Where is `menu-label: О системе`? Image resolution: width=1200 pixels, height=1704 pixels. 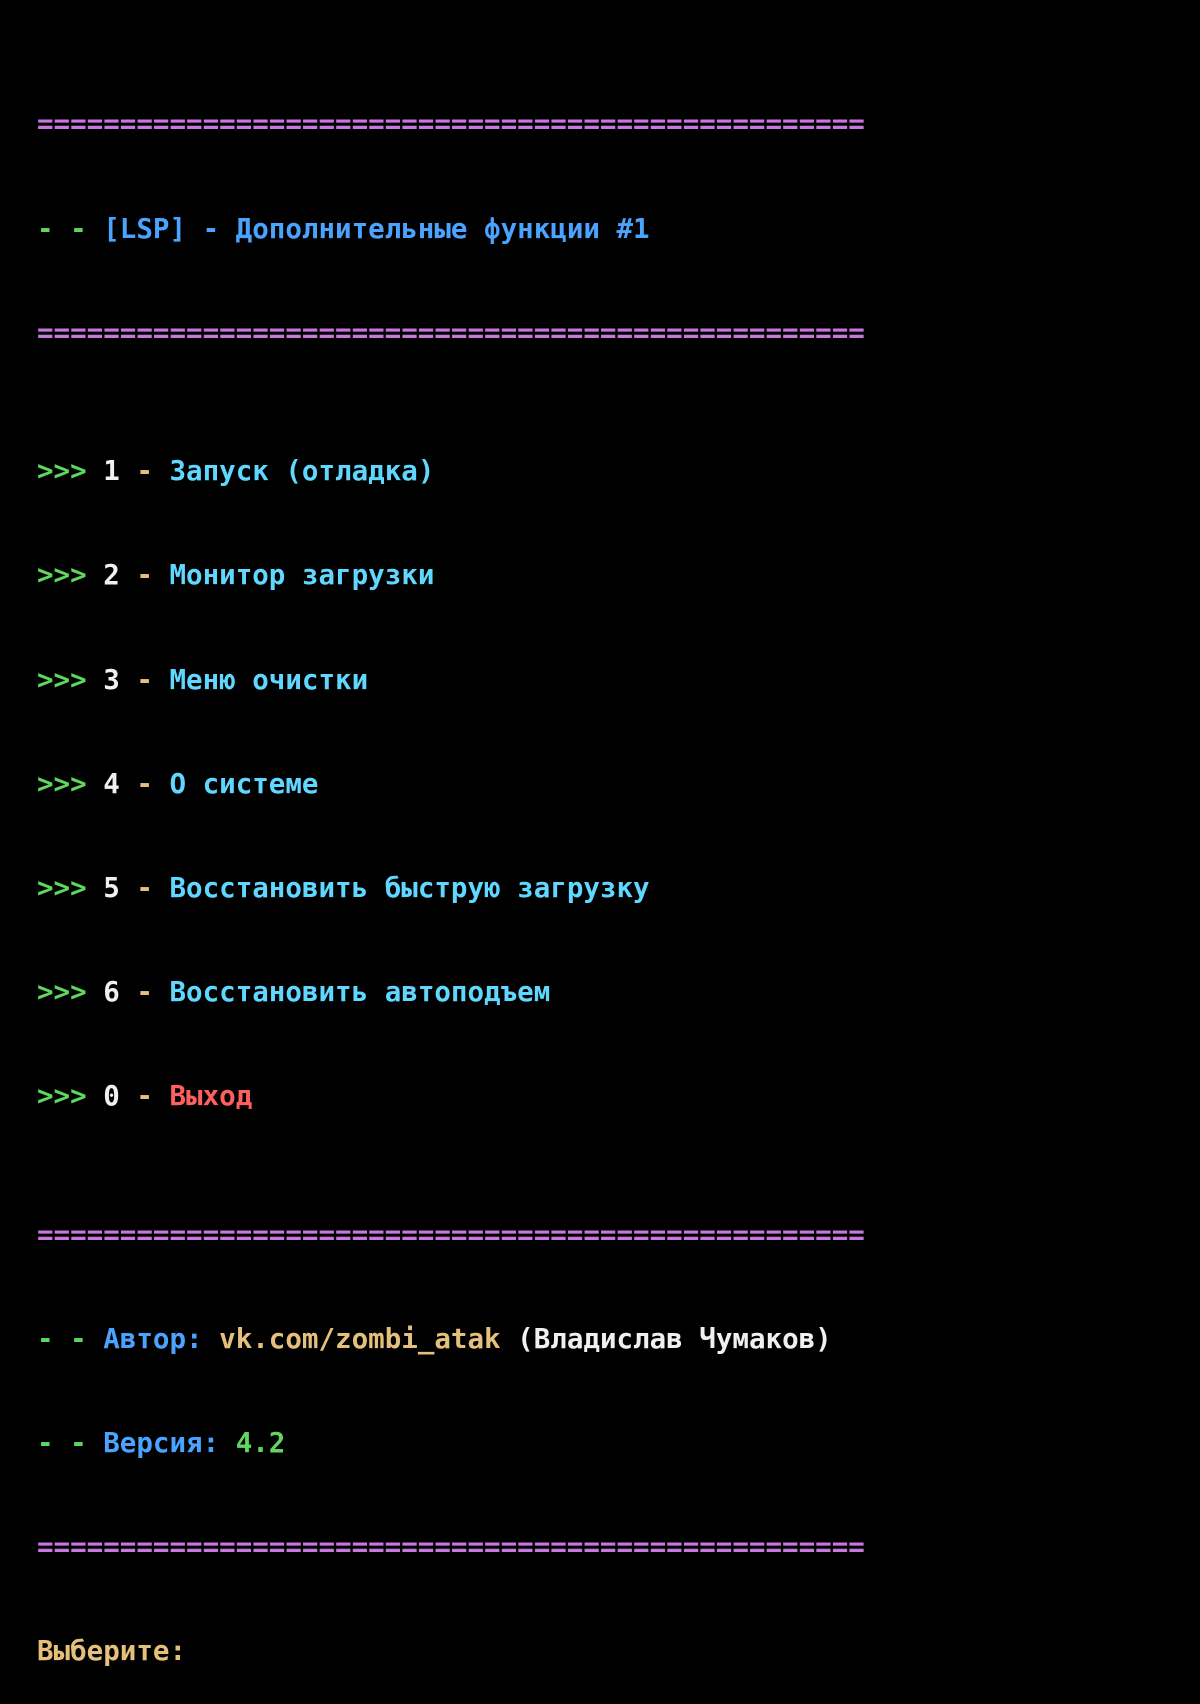
menu-label: О системе is located at coordinates (244, 783).